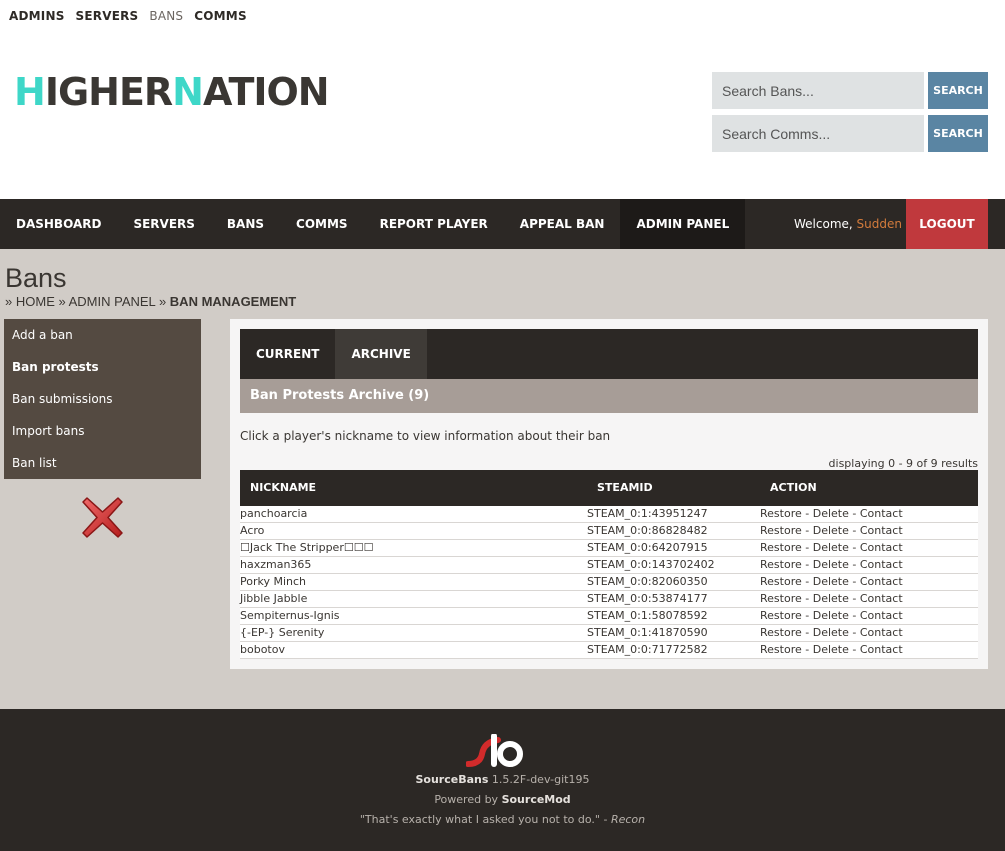  Describe the element at coordinates (37, 16) in the screenshot. I see `toplink-admins: ADMINS` at that location.